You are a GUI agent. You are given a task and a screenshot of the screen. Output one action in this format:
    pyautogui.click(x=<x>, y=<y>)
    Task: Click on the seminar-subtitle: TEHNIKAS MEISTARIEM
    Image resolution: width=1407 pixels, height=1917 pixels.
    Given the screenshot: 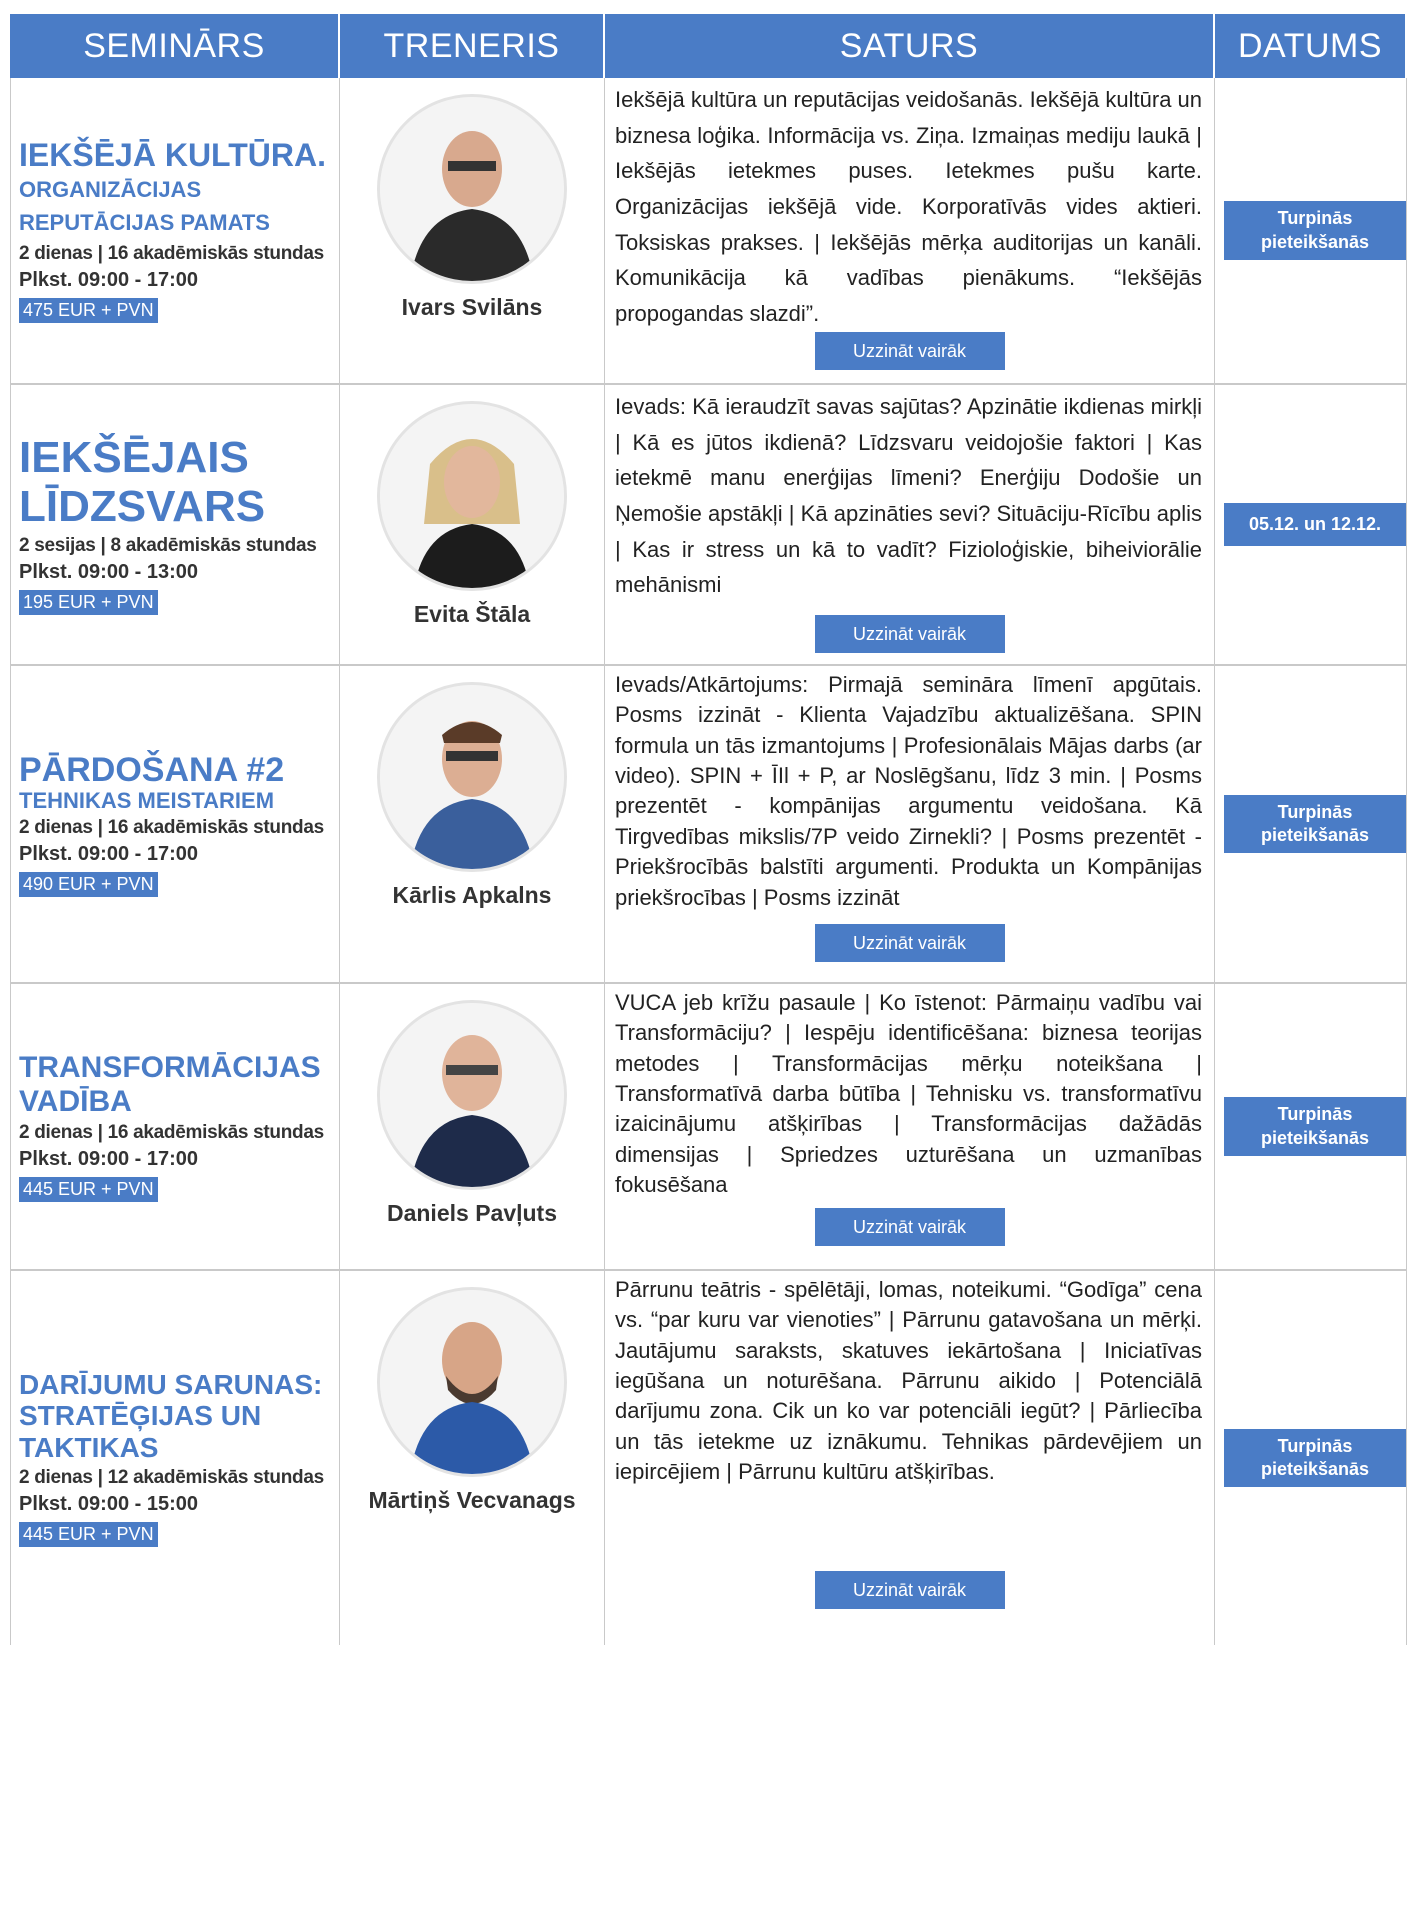 What is the action you would take?
    pyautogui.click(x=147, y=800)
    